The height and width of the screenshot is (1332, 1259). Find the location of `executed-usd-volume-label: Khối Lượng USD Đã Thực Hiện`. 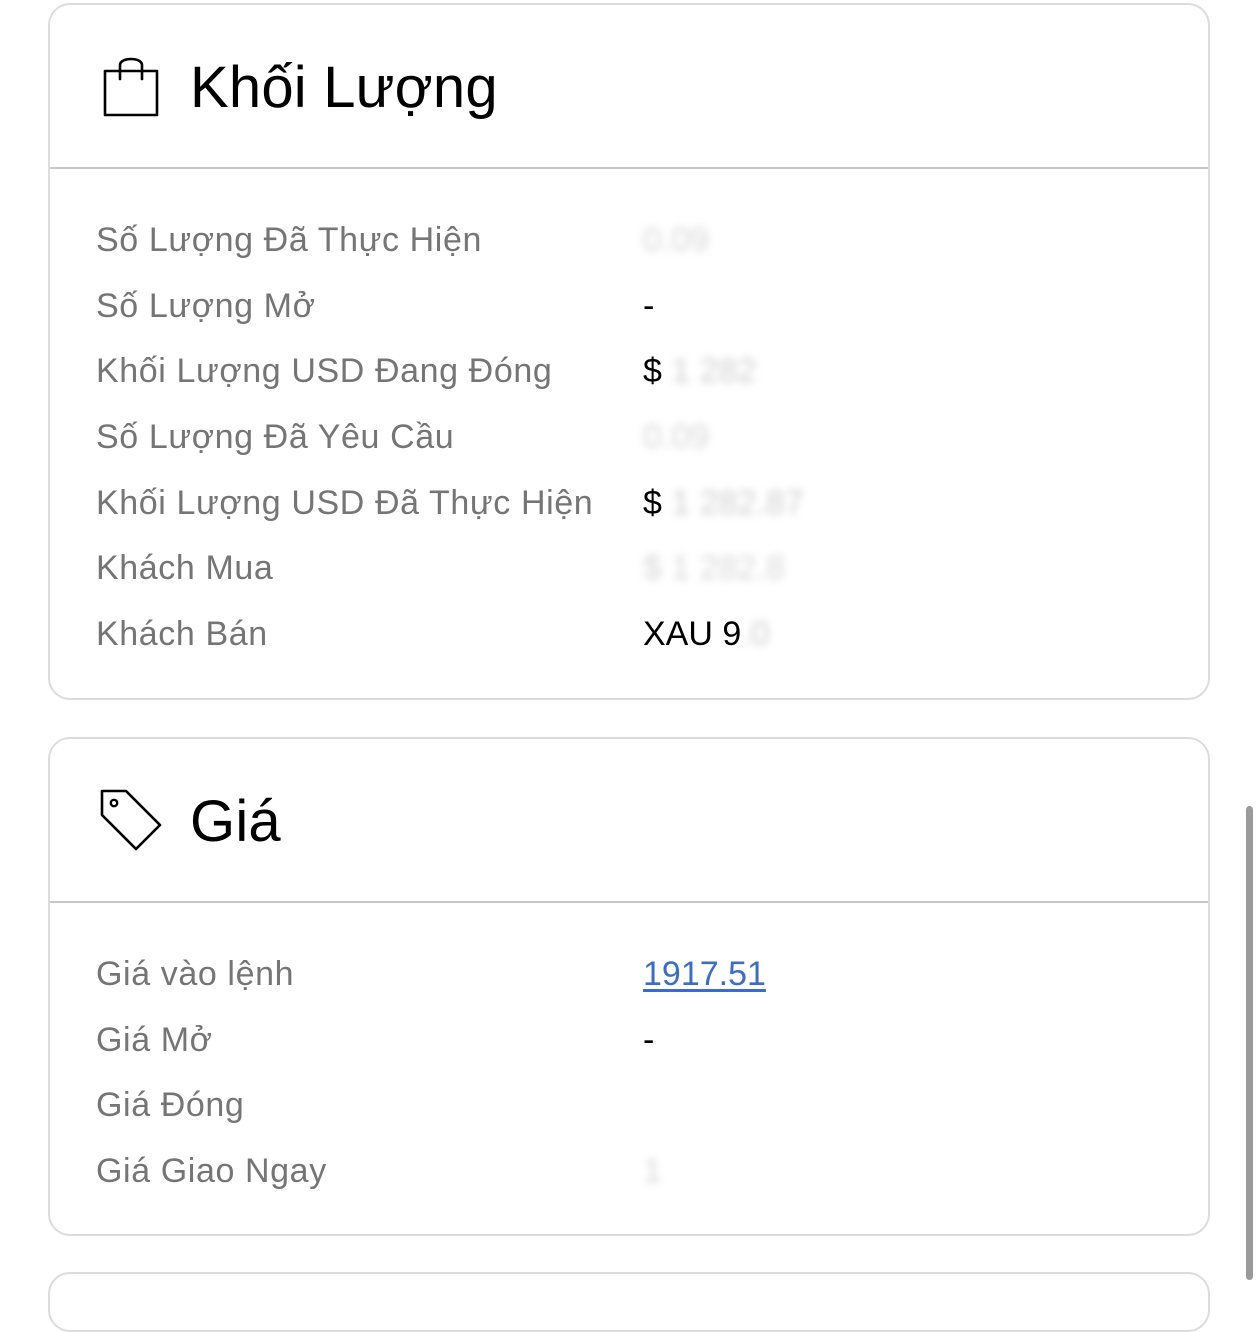

executed-usd-volume-label: Khối Lượng USD Đã Thực Hiện is located at coordinates (345, 503).